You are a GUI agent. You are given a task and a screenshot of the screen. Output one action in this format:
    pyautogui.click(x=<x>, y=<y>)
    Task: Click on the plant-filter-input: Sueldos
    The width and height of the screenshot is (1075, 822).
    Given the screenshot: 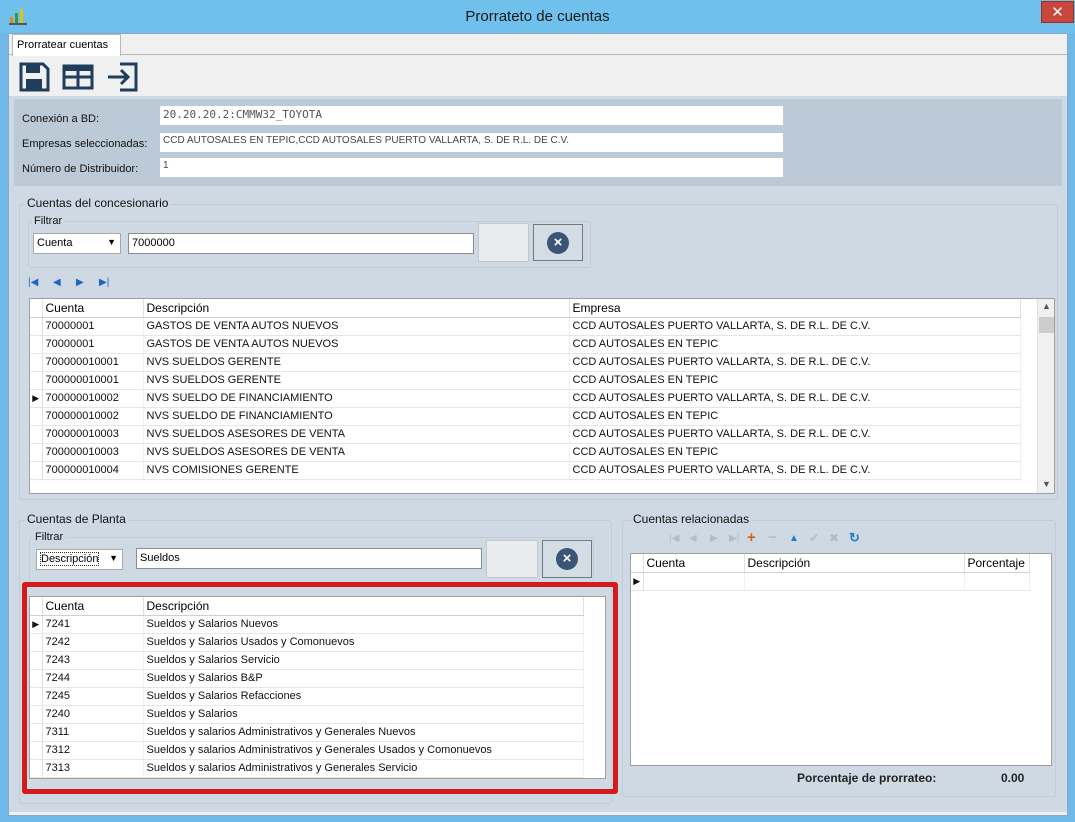 What is the action you would take?
    pyautogui.click(x=309, y=558)
    